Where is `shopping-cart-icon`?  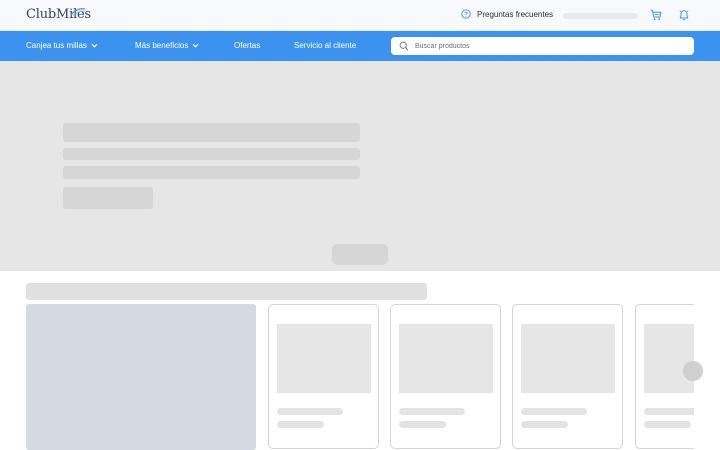 shopping-cart-icon is located at coordinates (656, 15).